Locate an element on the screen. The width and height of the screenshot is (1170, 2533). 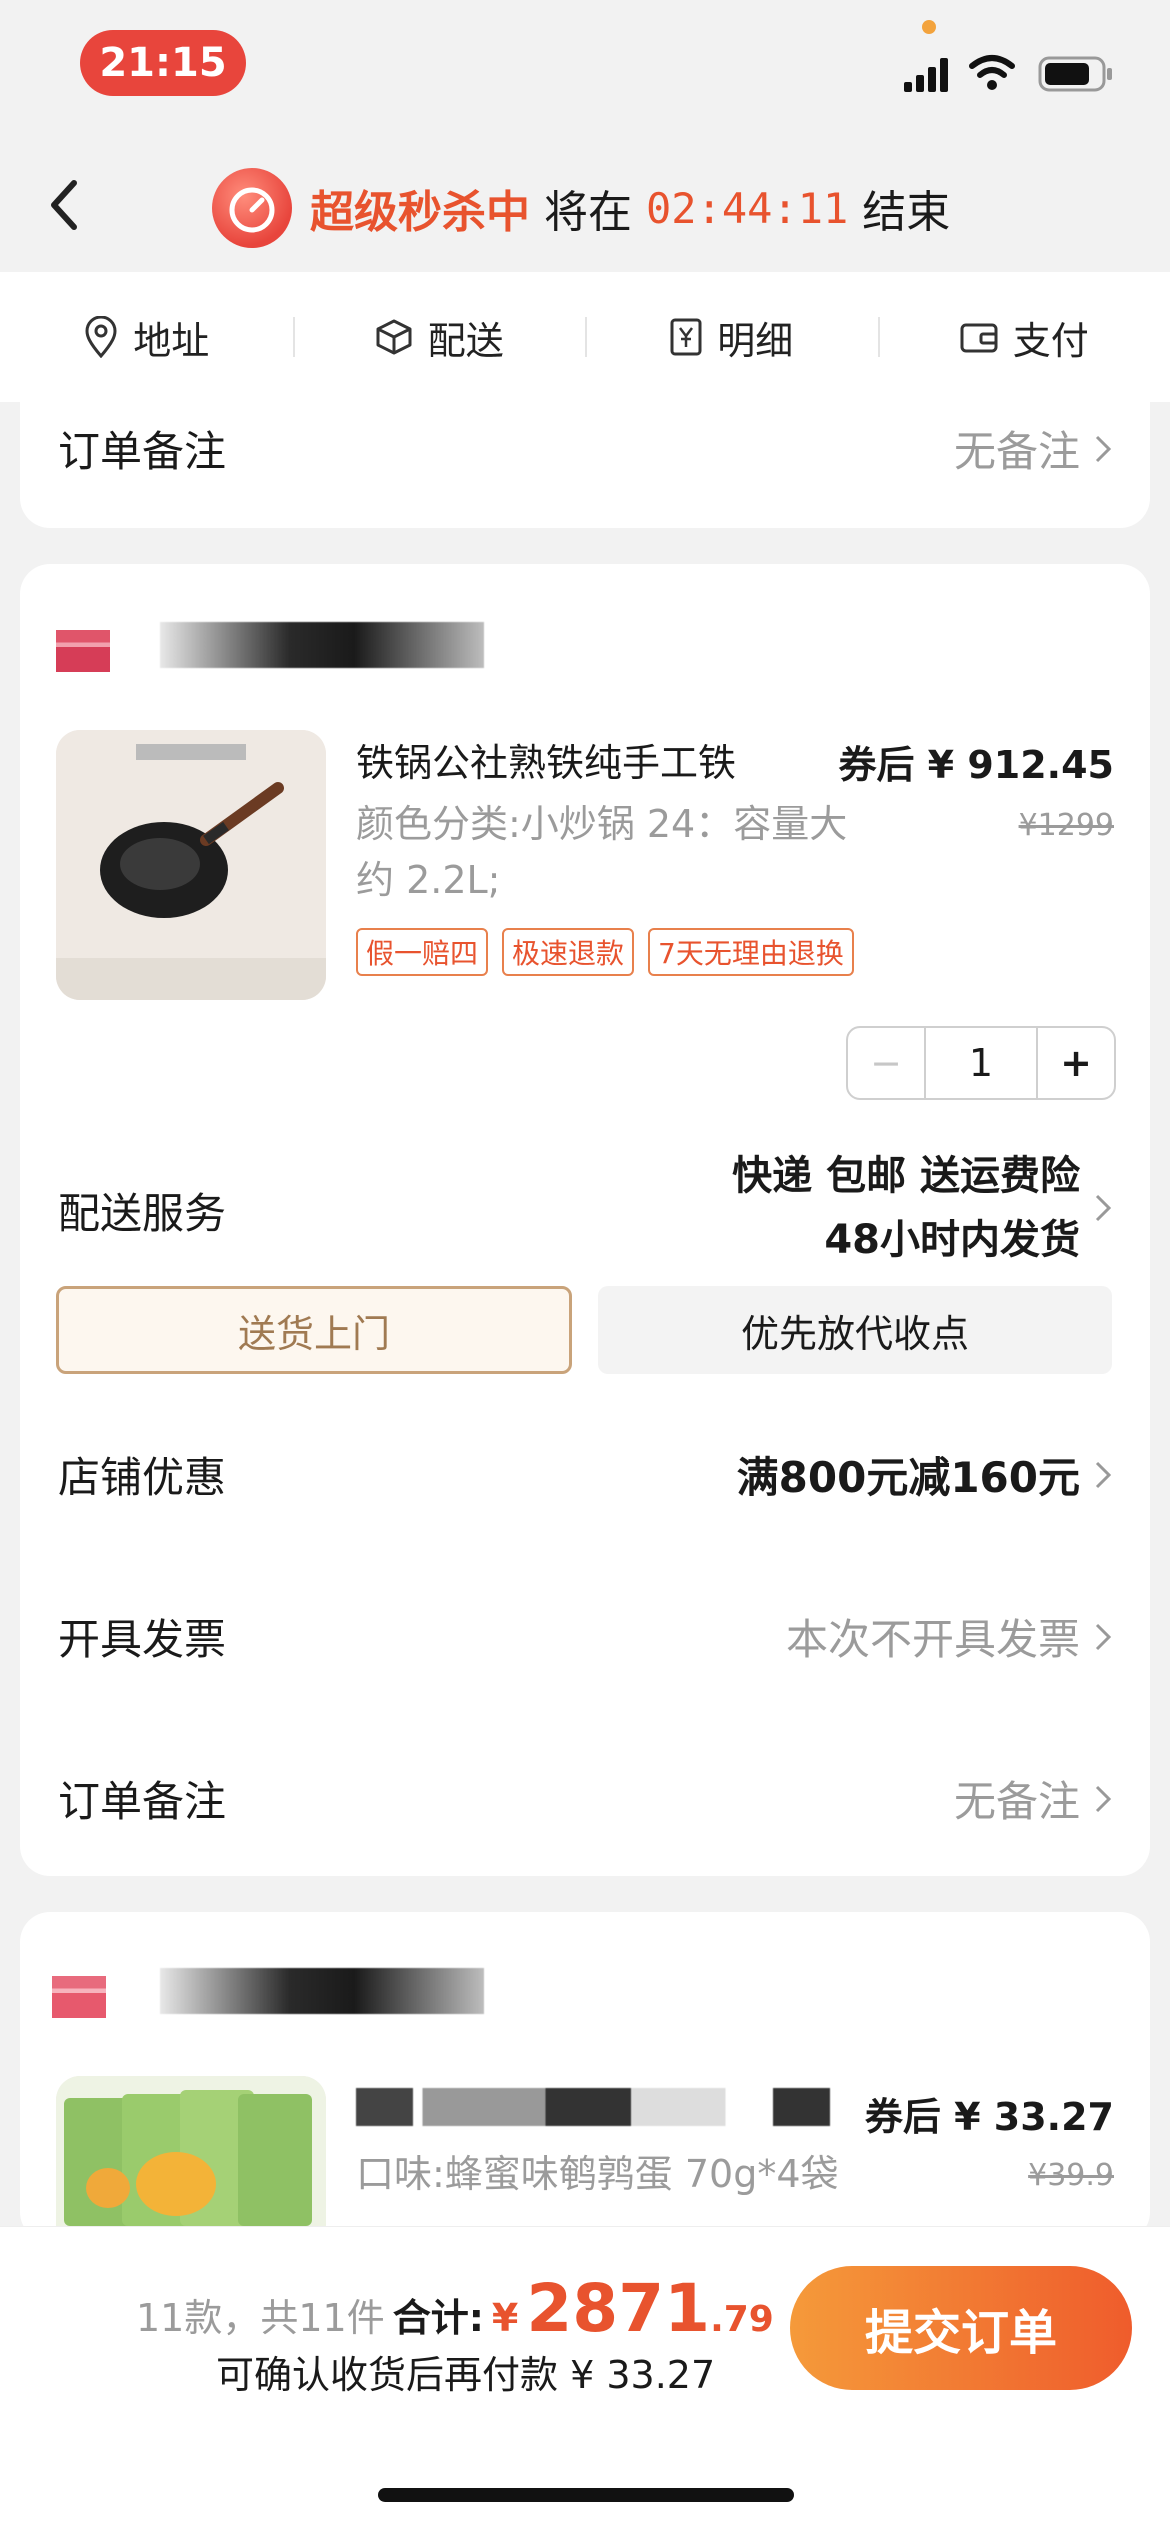
order-note-value-1: 无备注 is located at coordinates (1017, 1798).